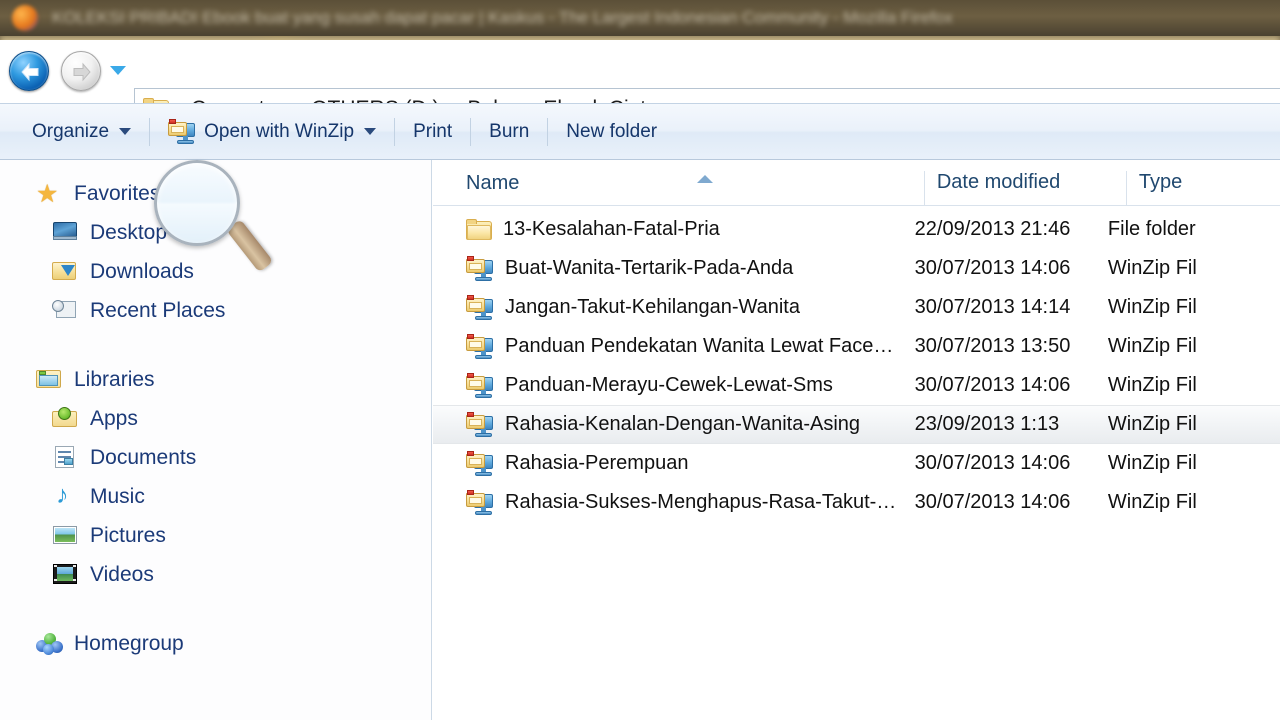 Image resolution: width=1280 pixels, height=720 pixels. I want to click on file-name-cell: 13-Kesalahan-Fatal-Pria, so click(668, 229).